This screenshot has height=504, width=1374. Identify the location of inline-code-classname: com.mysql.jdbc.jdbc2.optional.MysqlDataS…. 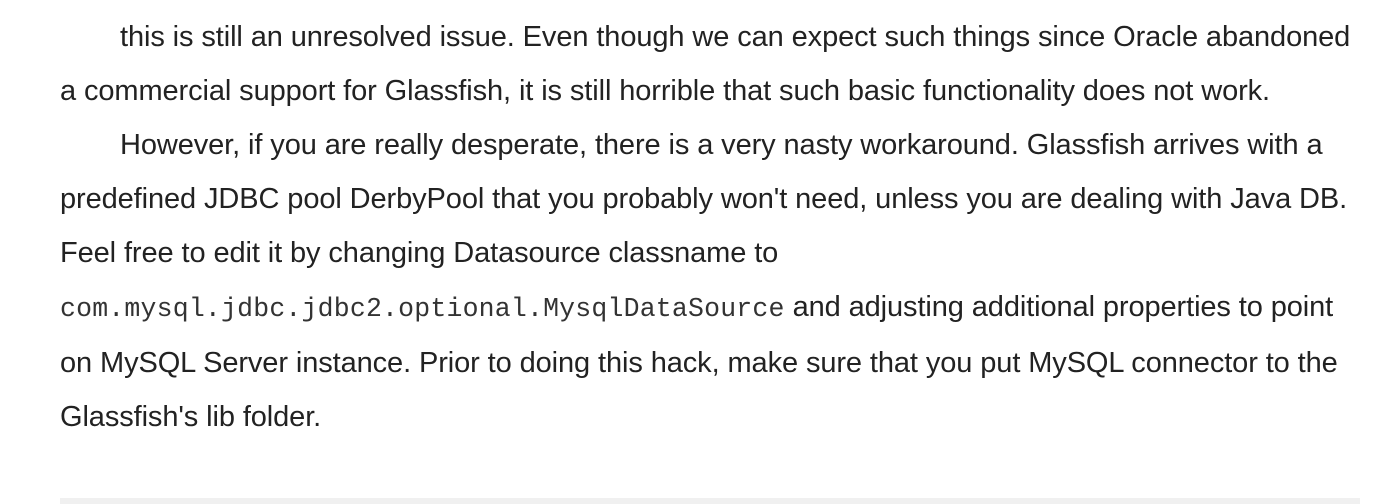
(422, 309).